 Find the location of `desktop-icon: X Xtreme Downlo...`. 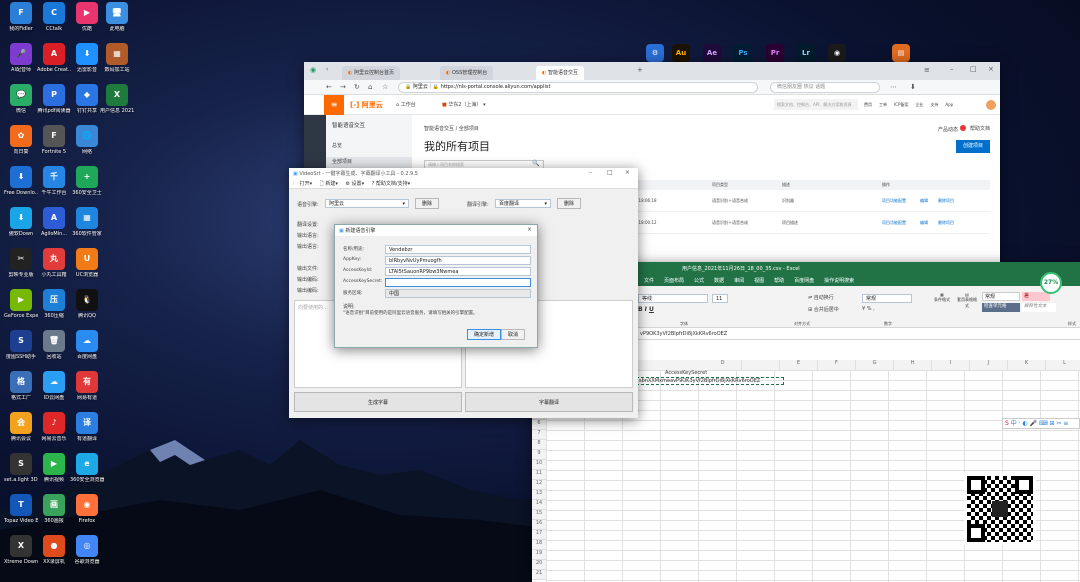

desktop-icon: X Xtreme Downlo... is located at coordinates (21, 550).